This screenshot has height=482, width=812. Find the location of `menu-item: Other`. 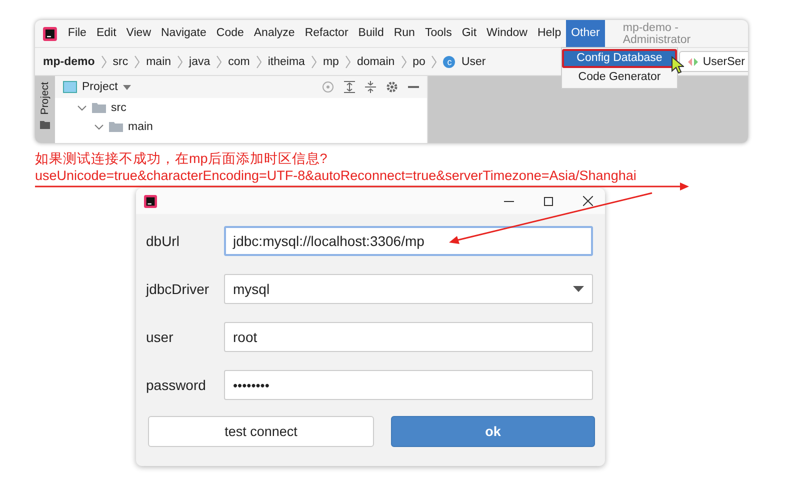

menu-item: Other is located at coordinates (585, 33).